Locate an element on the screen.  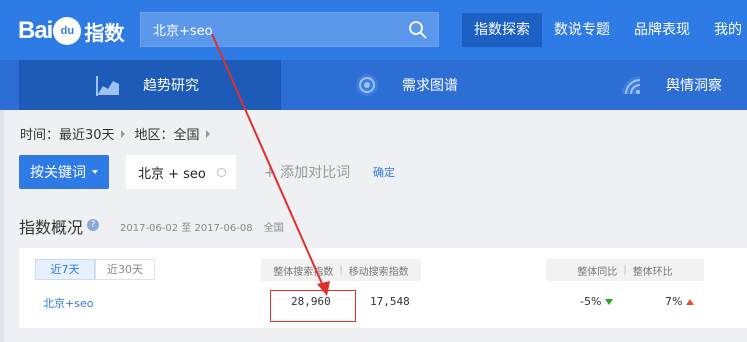
radar-icon is located at coordinates (367, 85).